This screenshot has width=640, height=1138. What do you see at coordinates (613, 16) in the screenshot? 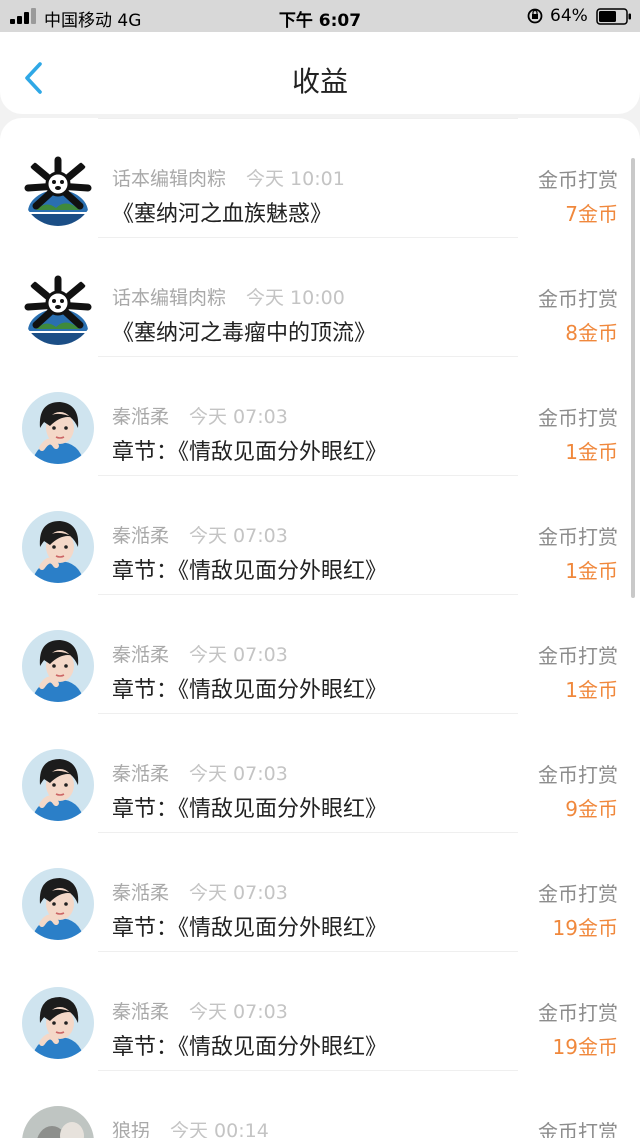
I see `battery-icon` at bounding box center [613, 16].